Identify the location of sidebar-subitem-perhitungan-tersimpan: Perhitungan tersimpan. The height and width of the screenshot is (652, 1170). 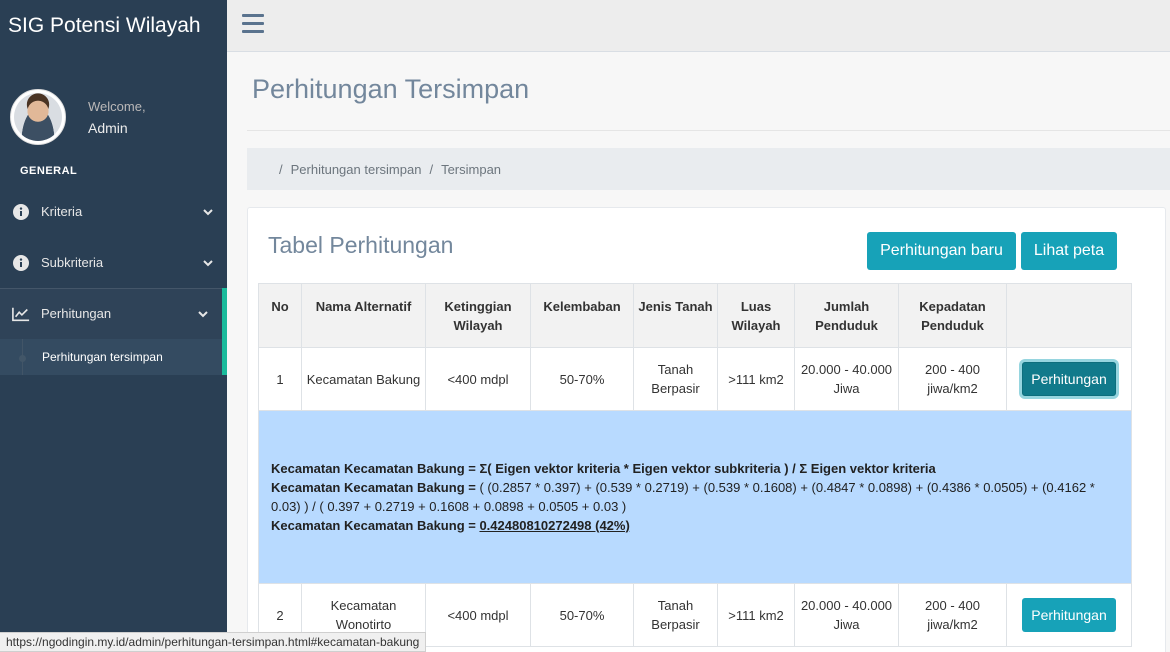
(113, 357).